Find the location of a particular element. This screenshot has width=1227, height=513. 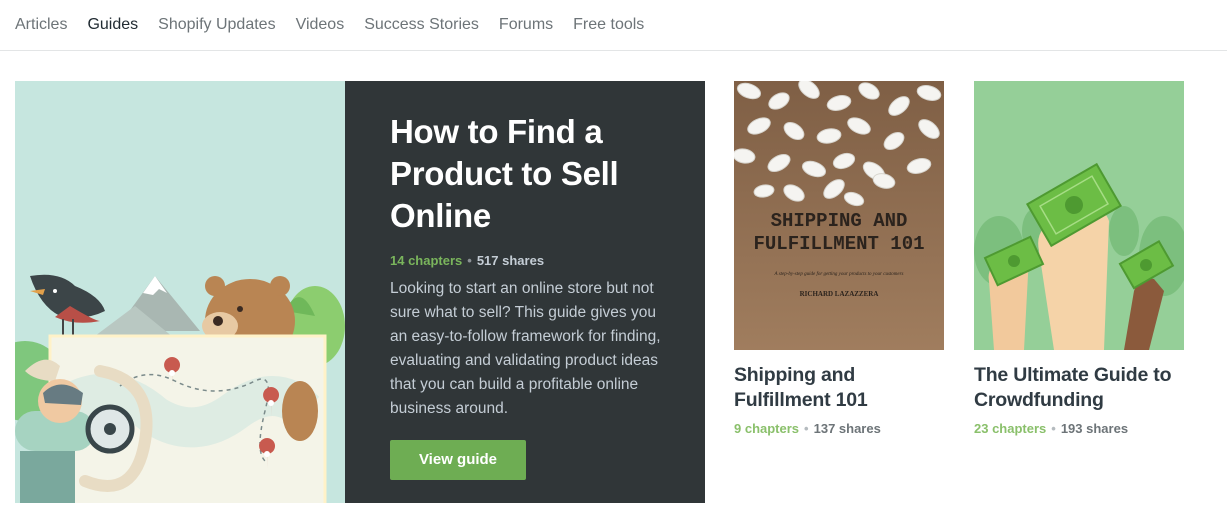

crowdfunding-cover-image is located at coordinates (1079, 215).